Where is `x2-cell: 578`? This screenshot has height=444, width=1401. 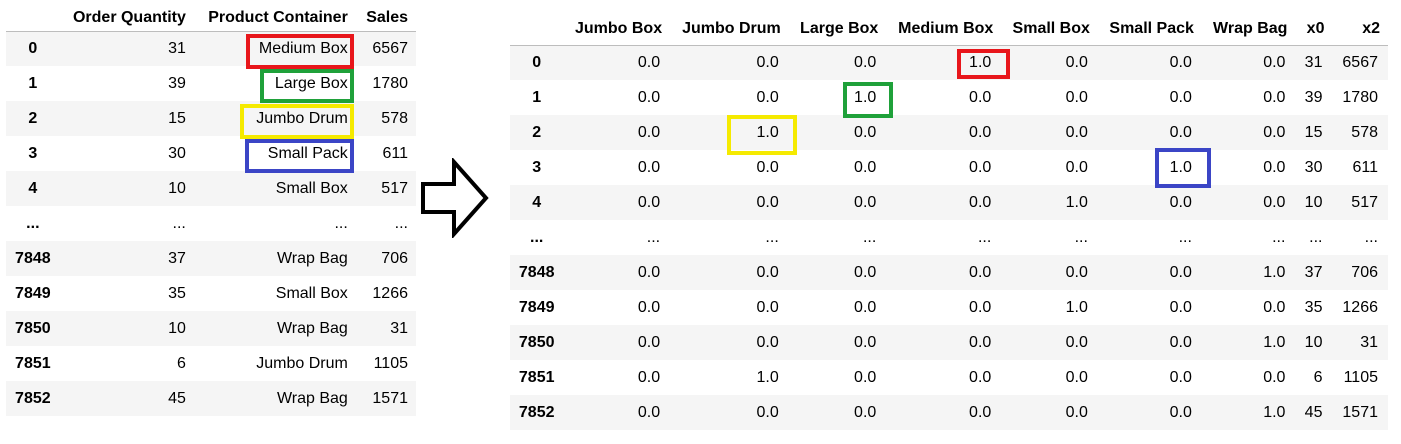
x2-cell: 578 is located at coordinates (1364, 132).